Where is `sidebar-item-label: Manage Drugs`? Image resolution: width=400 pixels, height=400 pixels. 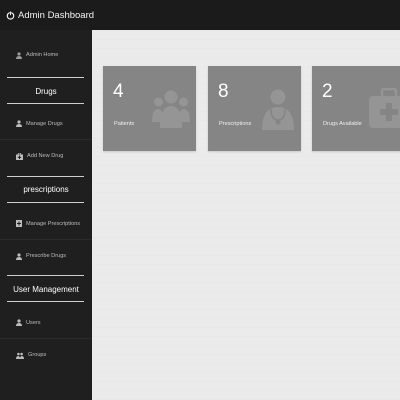
sidebar-item-label: Manage Drugs is located at coordinates (44, 123).